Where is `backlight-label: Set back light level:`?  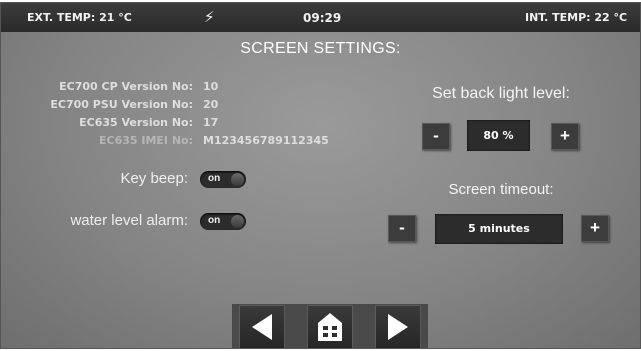
backlight-label: Set back light level: is located at coordinates (501, 93).